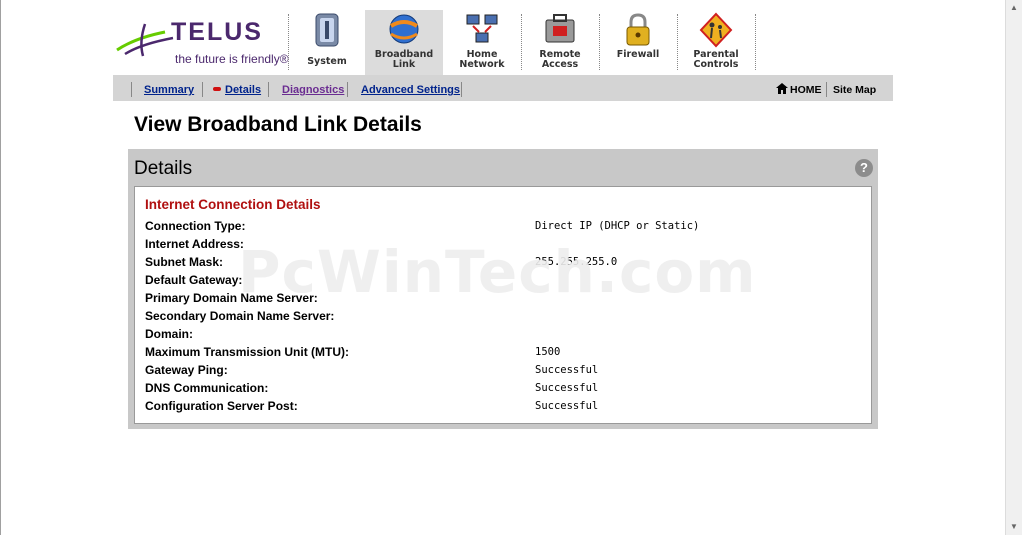 This screenshot has width=1022, height=535. I want to click on row-label: Configuration Server Post:, so click(221, 406).